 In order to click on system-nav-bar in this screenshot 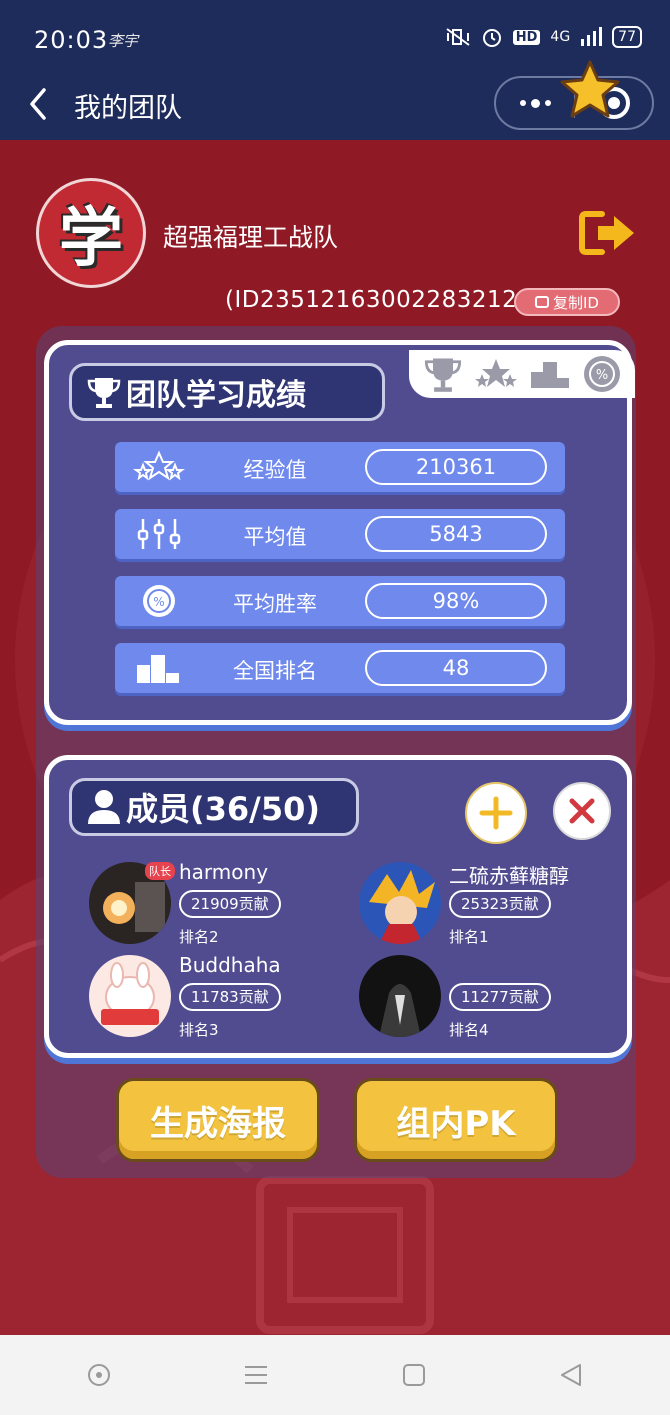, I will do `click(335, 1375)`.